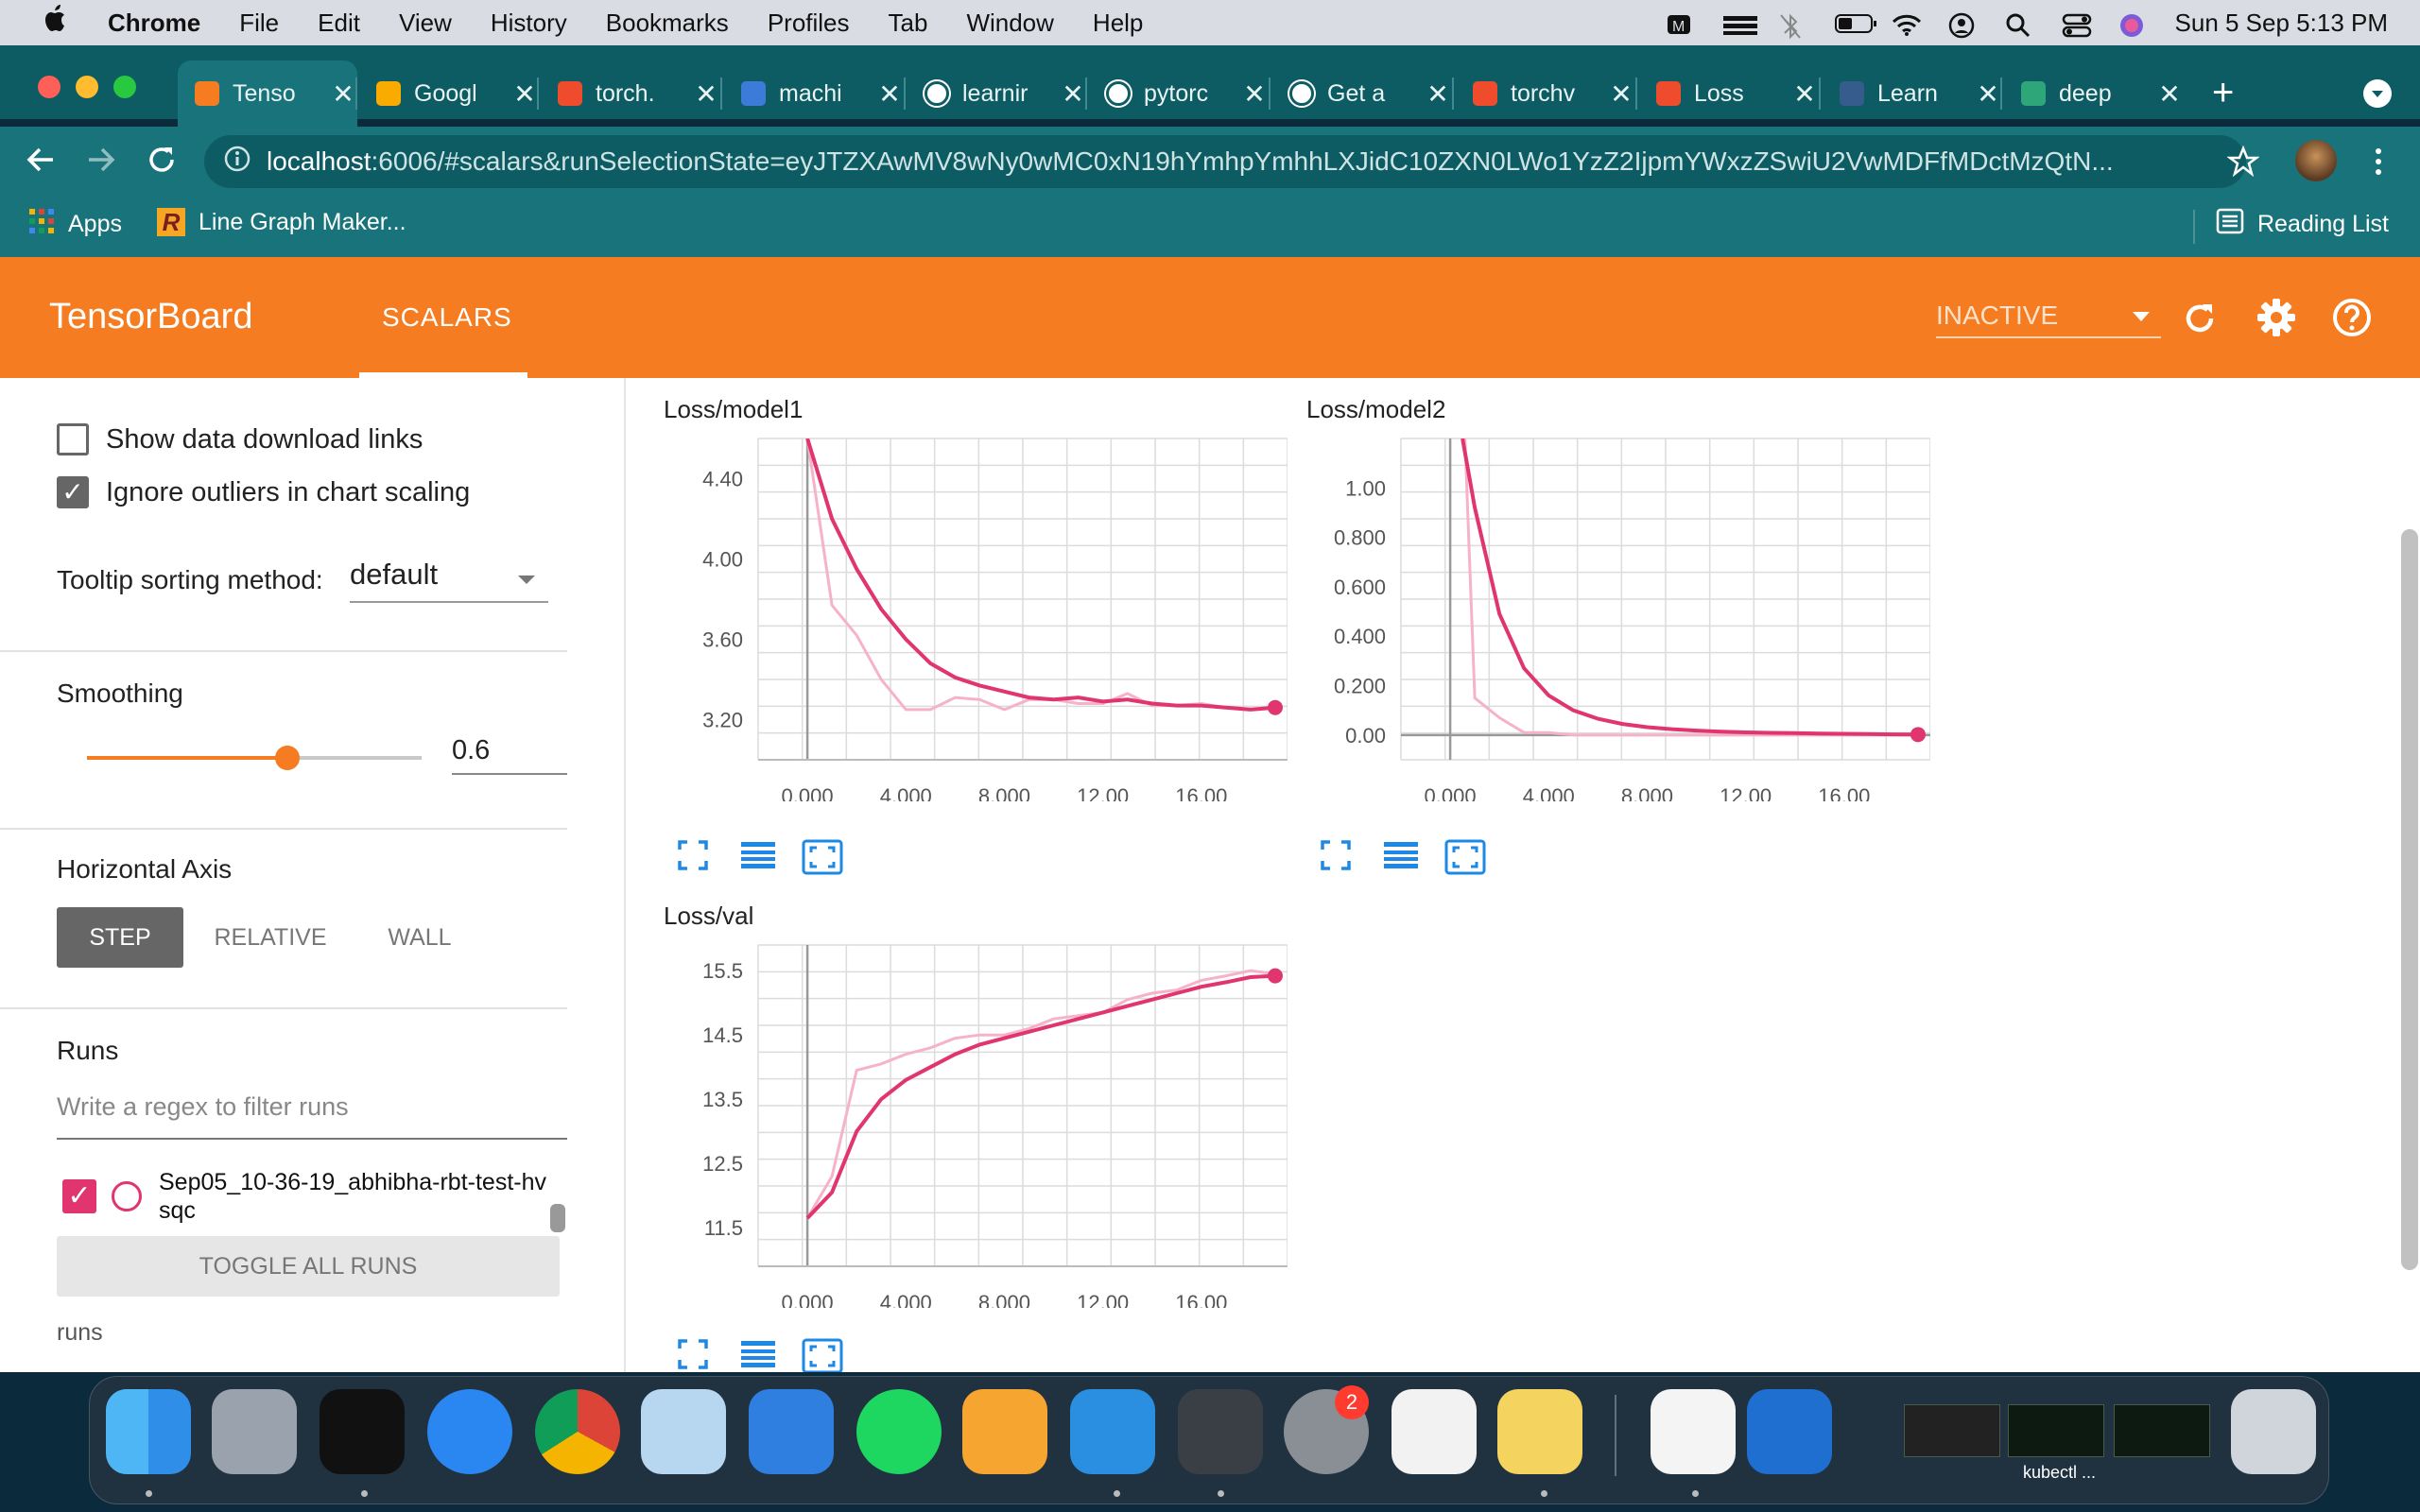  What do you see at coordinates (449, 93) in the screenshot?
I see `browser-tab-2: Googl ✕` at bounding box center [449, 93].